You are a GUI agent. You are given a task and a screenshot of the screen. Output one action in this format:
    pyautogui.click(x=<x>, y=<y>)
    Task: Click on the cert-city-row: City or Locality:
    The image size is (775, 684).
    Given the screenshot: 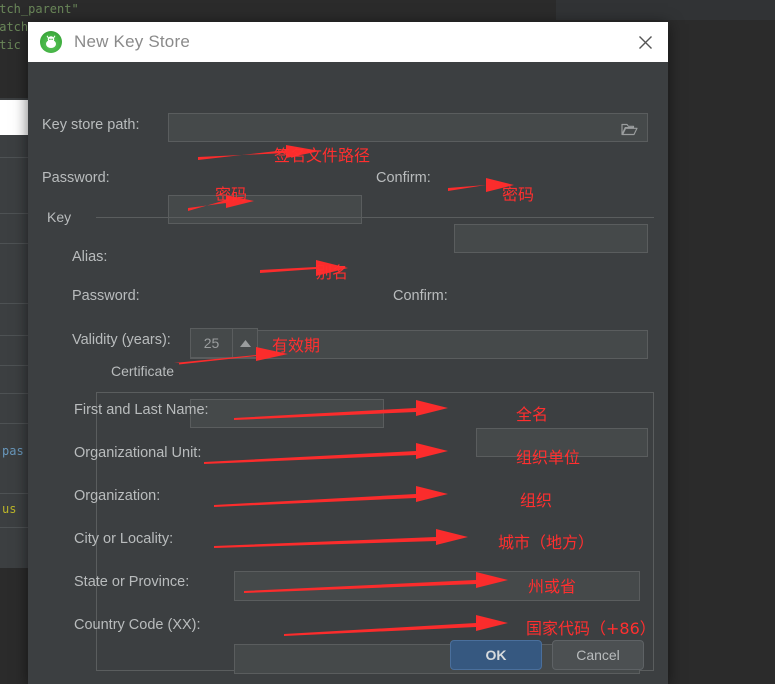 What is the action you would take?
    pyautogui.click(x=123, y=539)
    